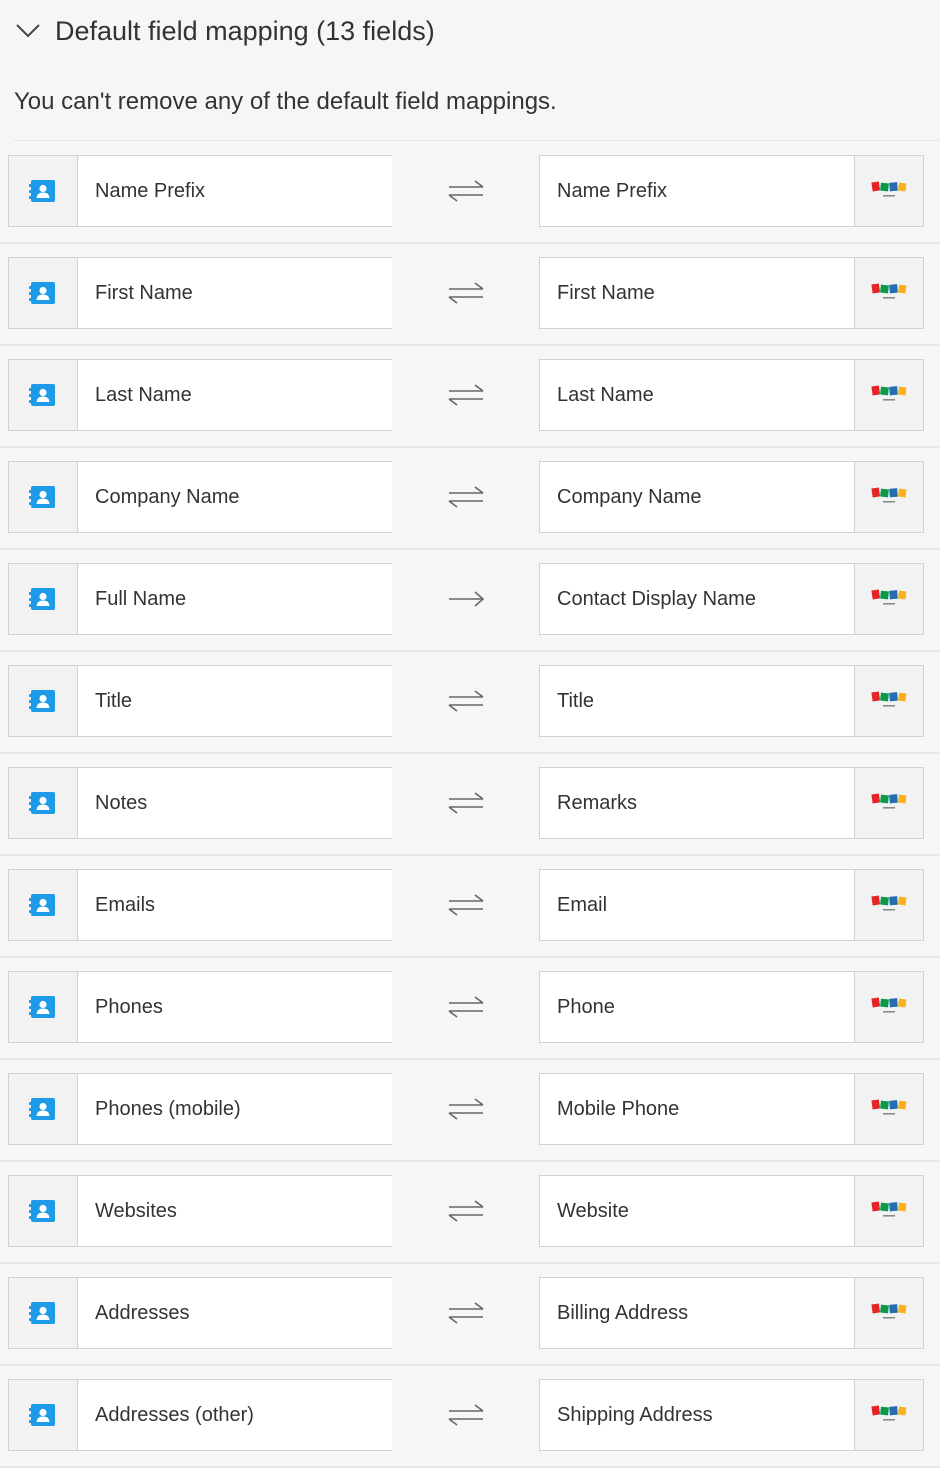  Describe the element at coordinates (582, 904) in the screenshot. I see `target-field-label: Email` at that location.